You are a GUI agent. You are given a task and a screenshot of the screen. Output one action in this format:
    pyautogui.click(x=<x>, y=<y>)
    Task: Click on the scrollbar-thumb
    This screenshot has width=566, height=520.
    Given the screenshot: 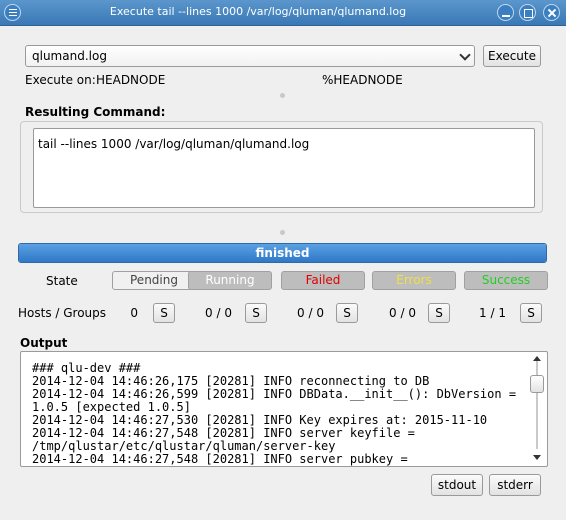 What is the action you would take?
    pyautogui.click(x=537, y=384)
    